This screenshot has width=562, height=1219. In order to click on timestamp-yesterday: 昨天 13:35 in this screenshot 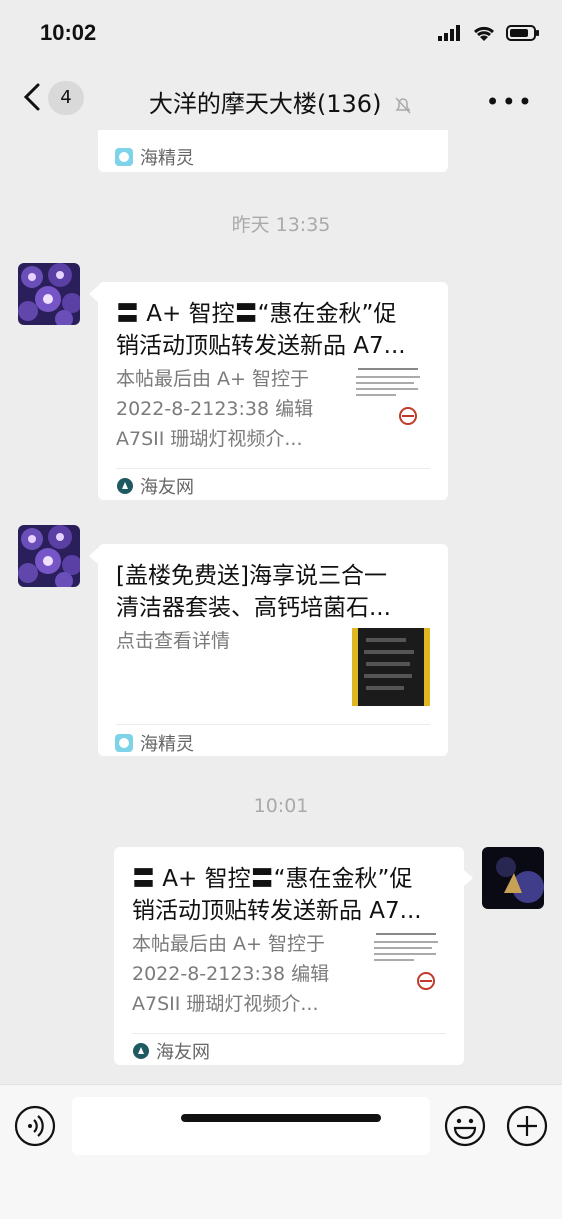, I will do `click(281, 225)`.